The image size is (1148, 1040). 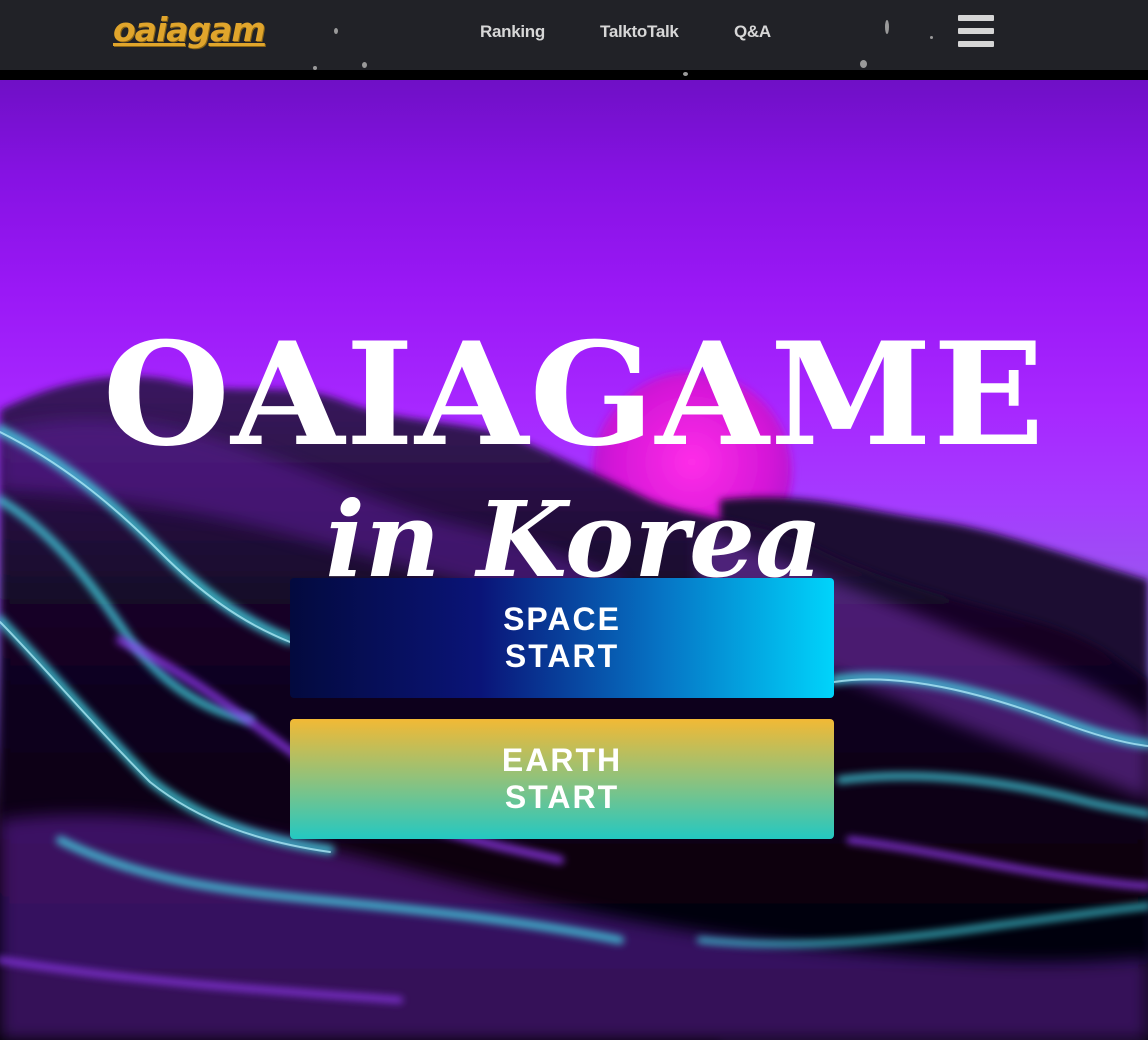 What do you see at coordinates (574, 40) in the screenshot?
I see `top-navbar: oaiagam Ranking TalktoTalk Q&A` at bounding box center [574, 40].